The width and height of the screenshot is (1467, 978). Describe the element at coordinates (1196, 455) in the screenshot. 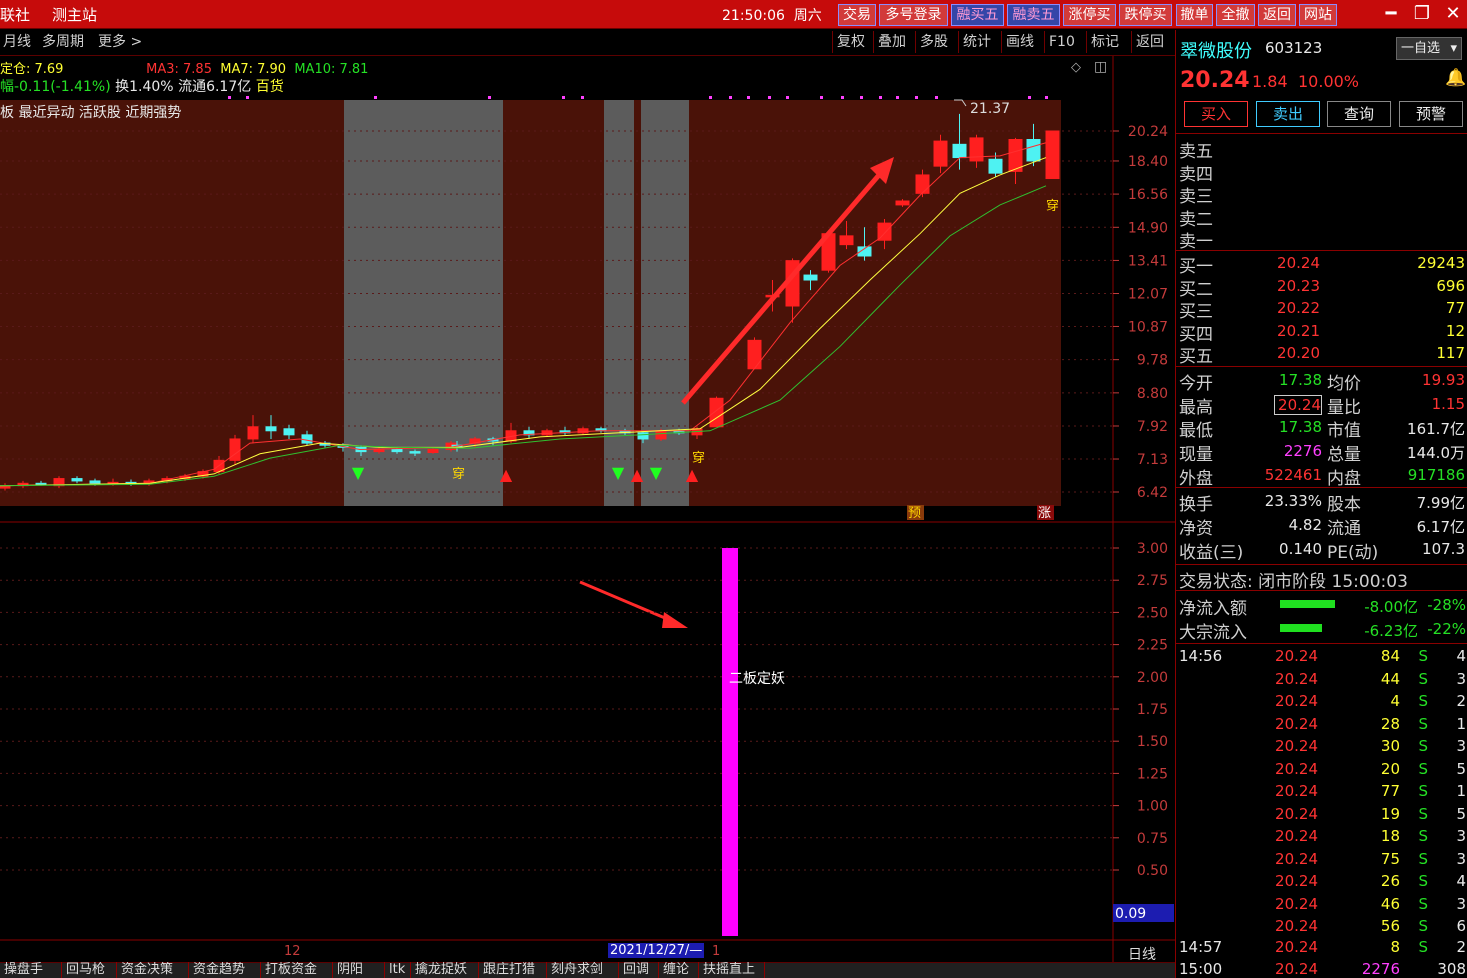

I see `stat-label: 现量` at that location.